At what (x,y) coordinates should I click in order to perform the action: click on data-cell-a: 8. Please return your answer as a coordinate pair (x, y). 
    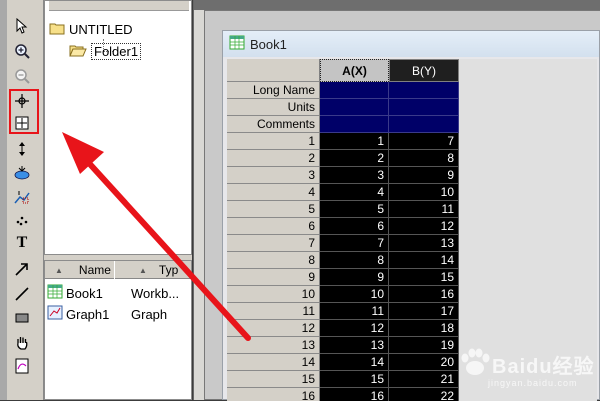
    Looking at the image, I should click on (354, 260).